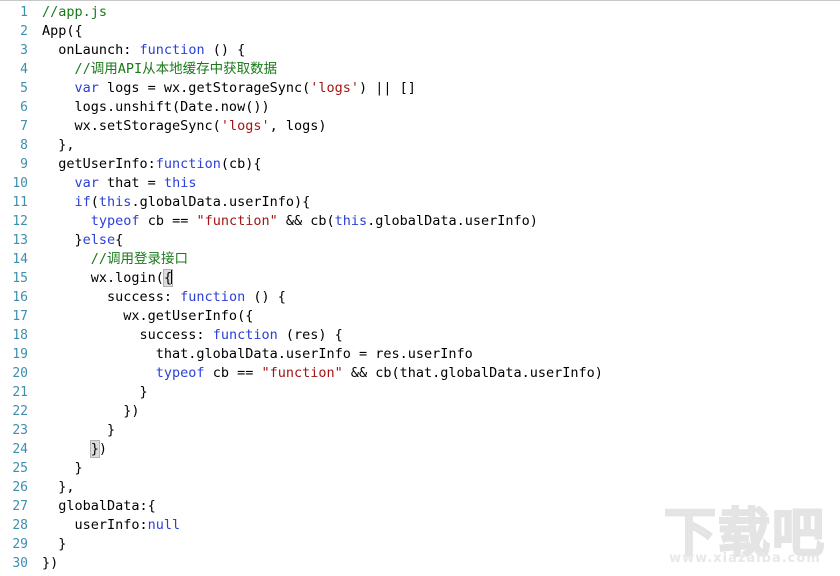 The width and height of the screenshot is (840, 576). I want to click on line-number: 10, so click(20, 183).